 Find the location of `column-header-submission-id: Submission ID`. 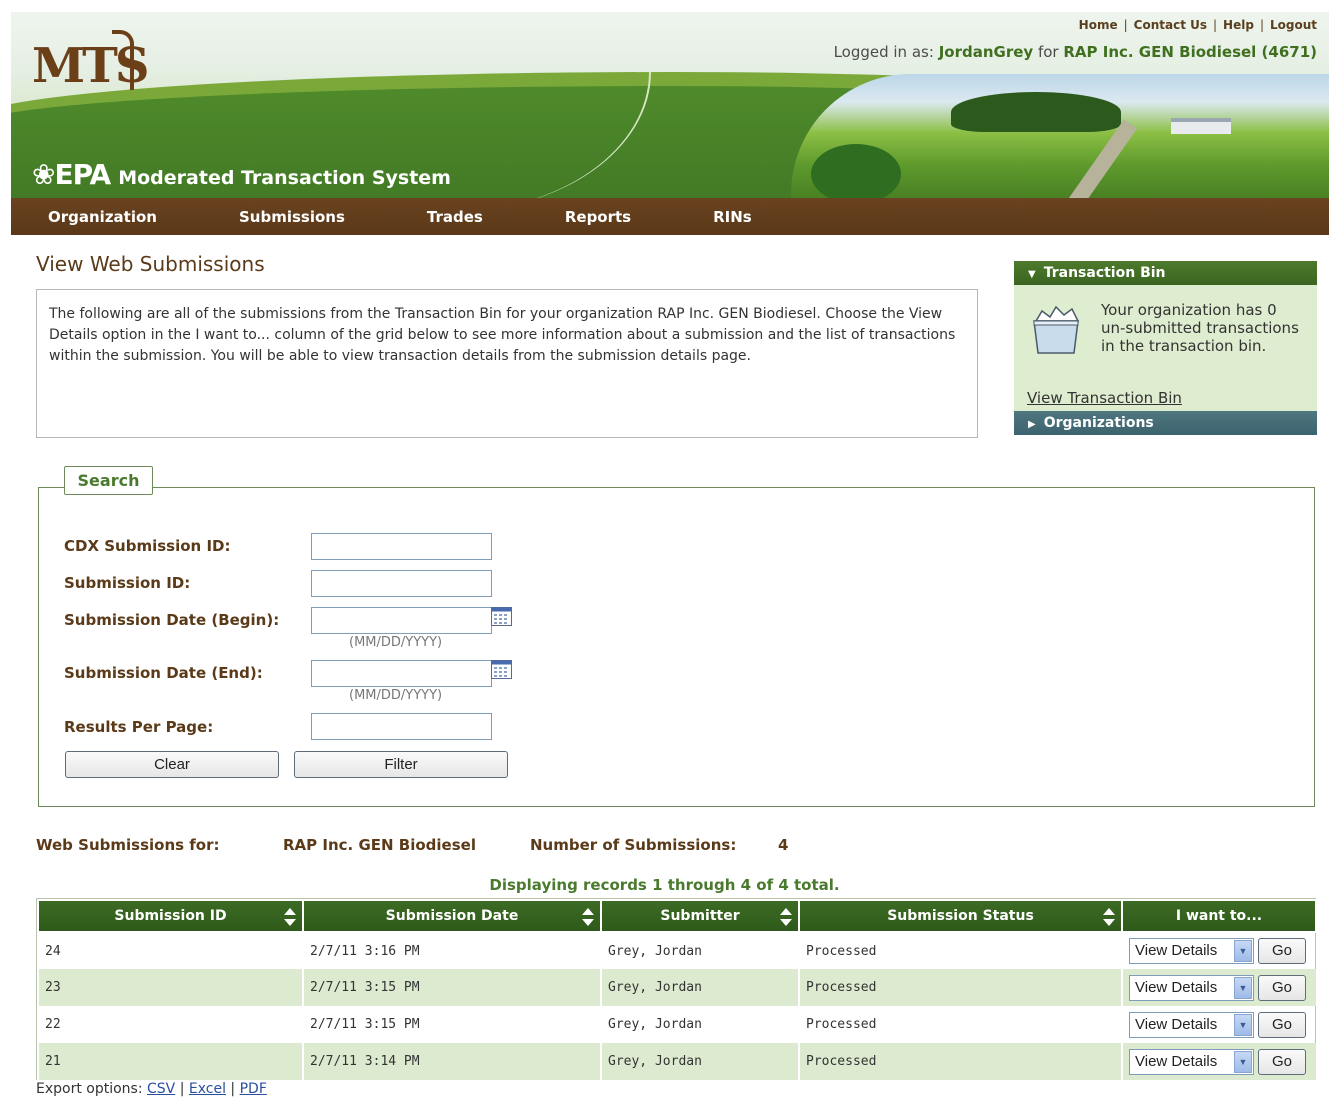

column-header-submission-id: Submission ID is located at coordinates (170, 916).